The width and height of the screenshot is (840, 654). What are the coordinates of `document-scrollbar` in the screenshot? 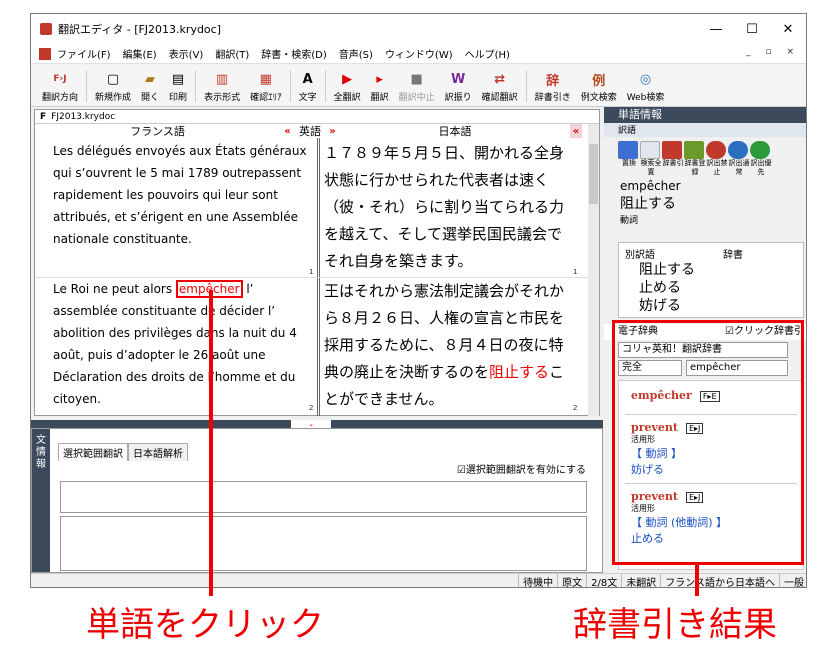 It's located at (593, 270).